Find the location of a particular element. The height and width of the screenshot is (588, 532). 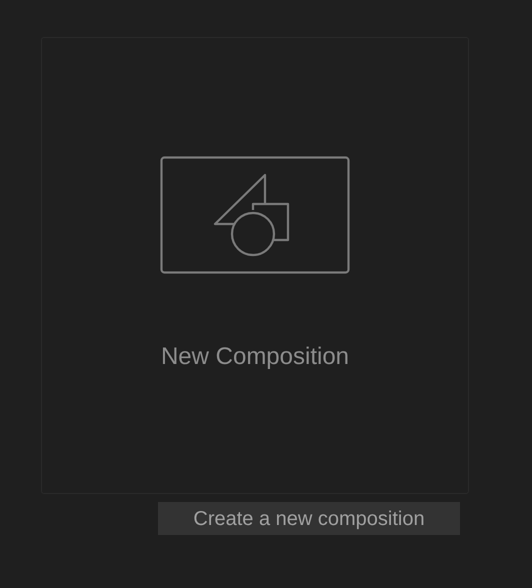

card-label: New Composition is located at coordinates (255, 357).